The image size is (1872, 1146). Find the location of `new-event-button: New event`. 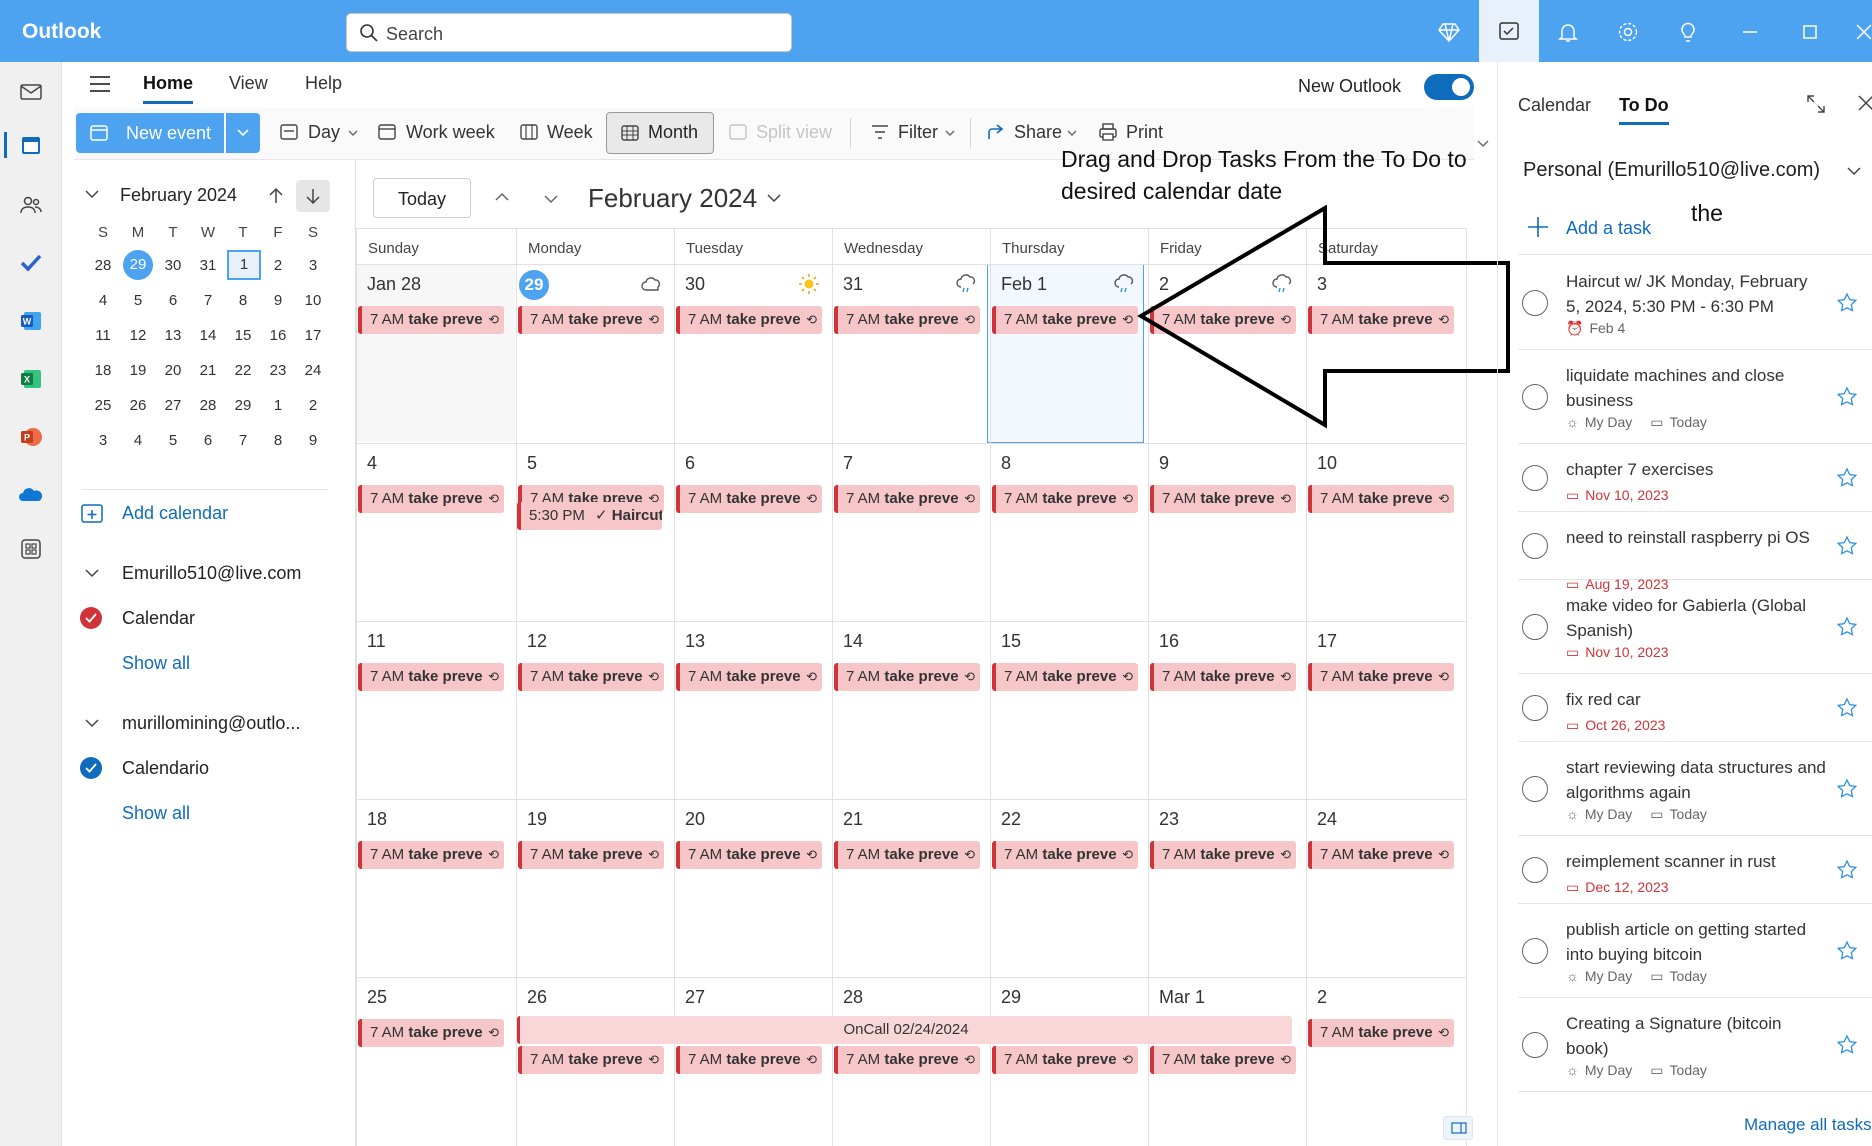

new-event-button: New event is located at coordinates (150, 133).